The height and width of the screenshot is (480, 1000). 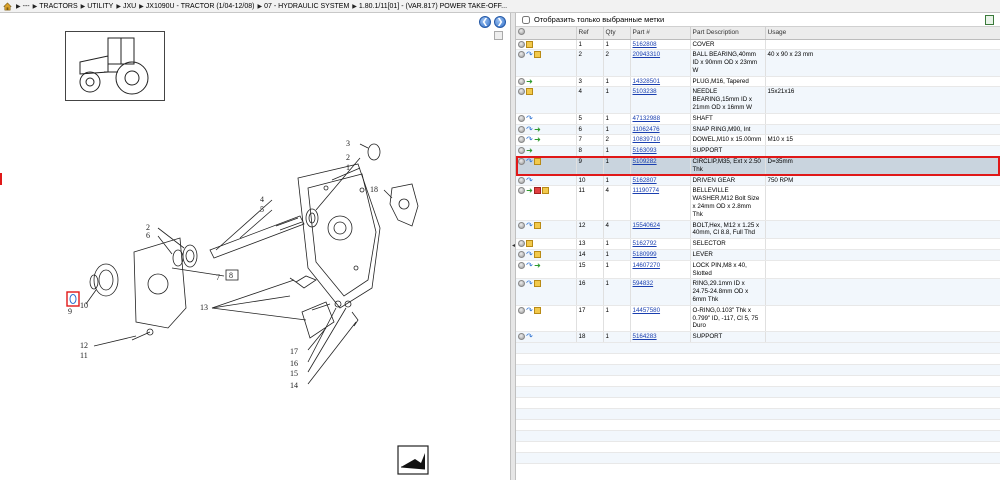 What do you see at coordinates (660, 270) in the screenshot?
I see `cell-part-number: 14607270` at bounding box center [660, 270].